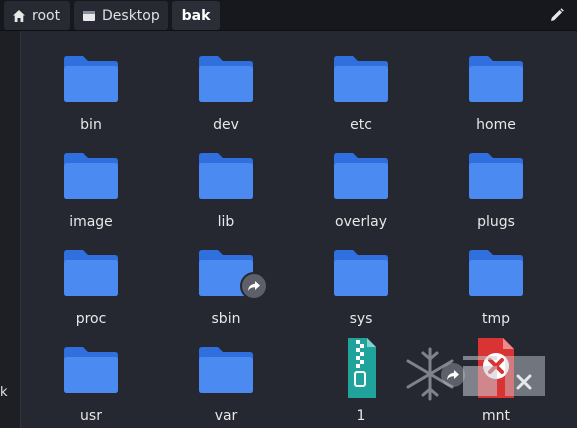 Image resolution: width=577 pixels, height=428 pixels. Describe the element at coordinates (361, 416) in the screenshot. I see `file-label: 1` at that location.